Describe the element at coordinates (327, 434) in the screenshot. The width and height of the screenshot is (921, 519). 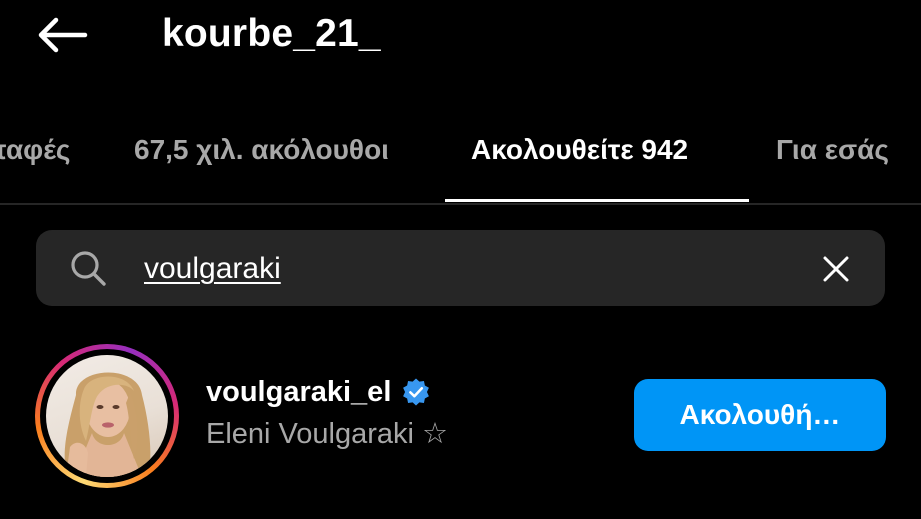
I see `full-name: Eleni Voulgaraki ☆` at that location.